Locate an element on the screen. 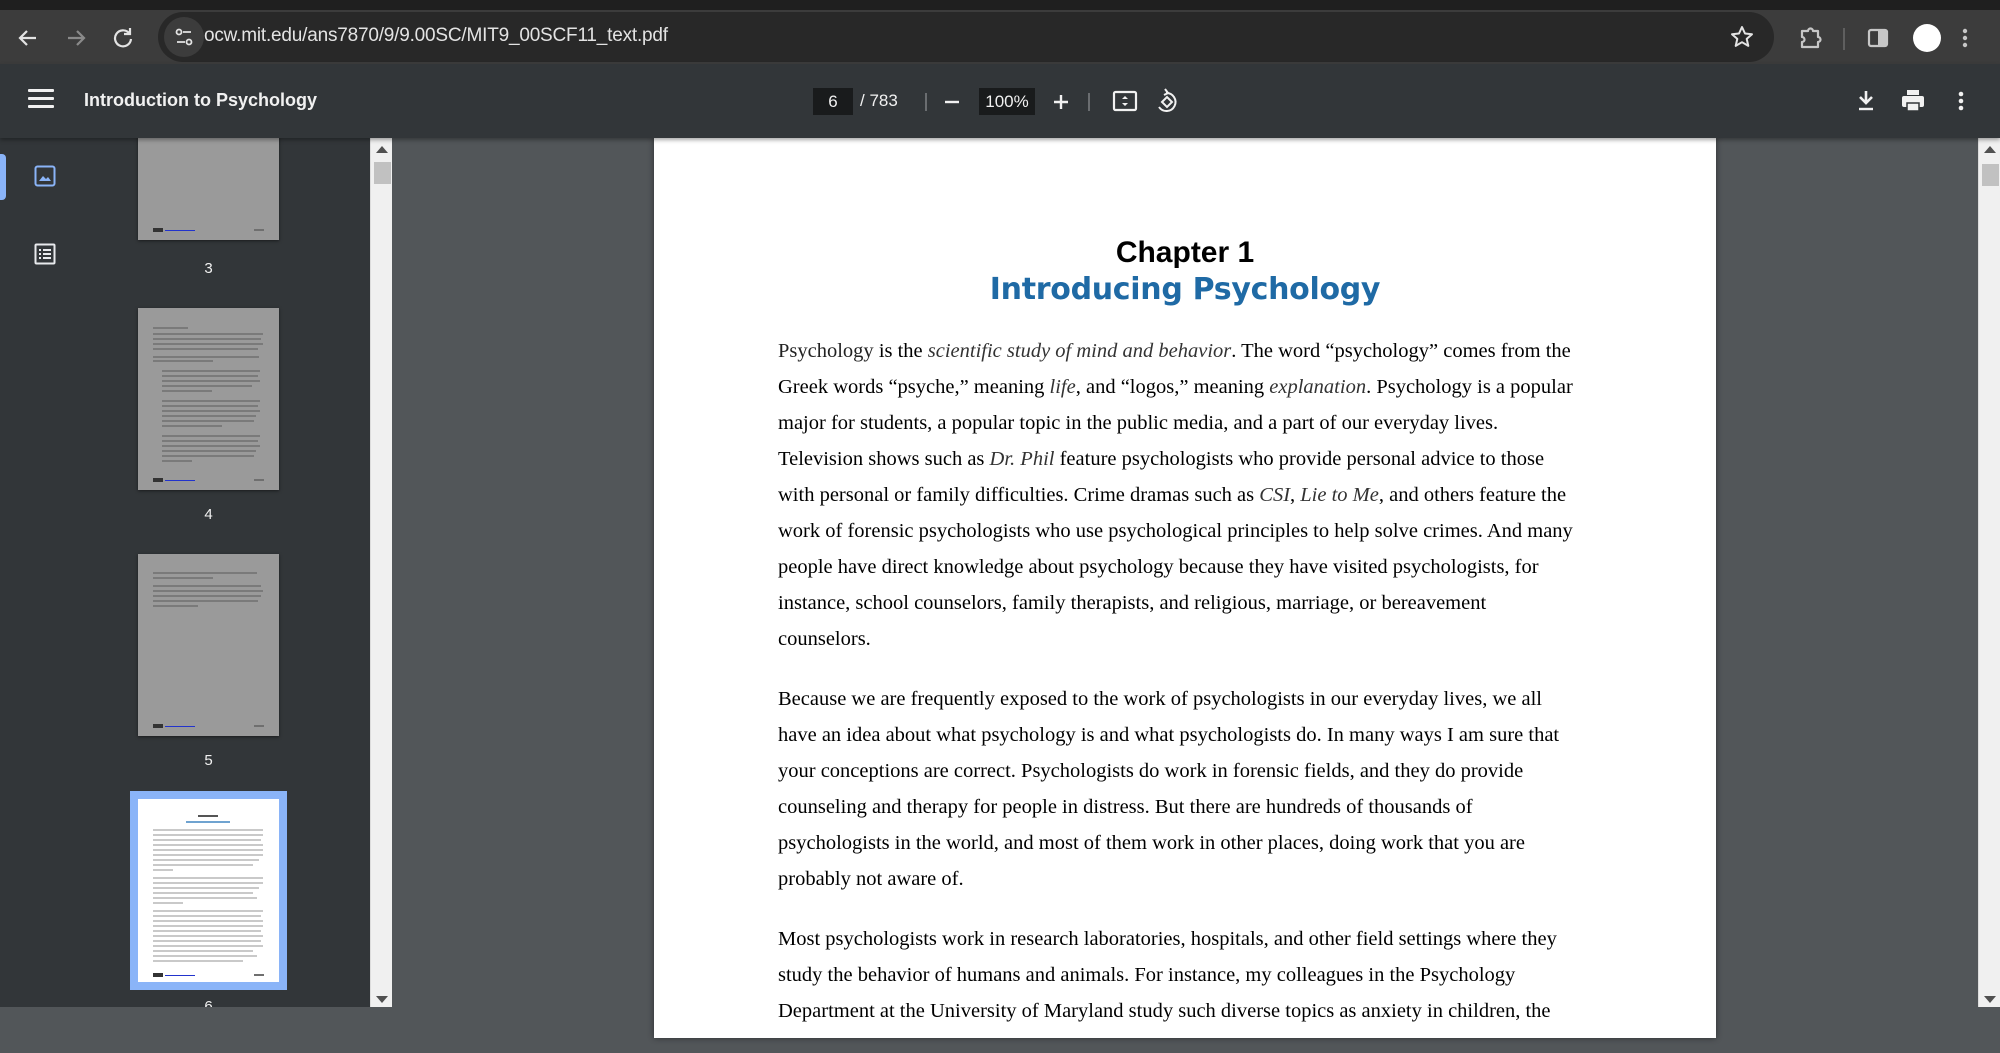  document-scrollbar is located at coordinates (1989, 572).